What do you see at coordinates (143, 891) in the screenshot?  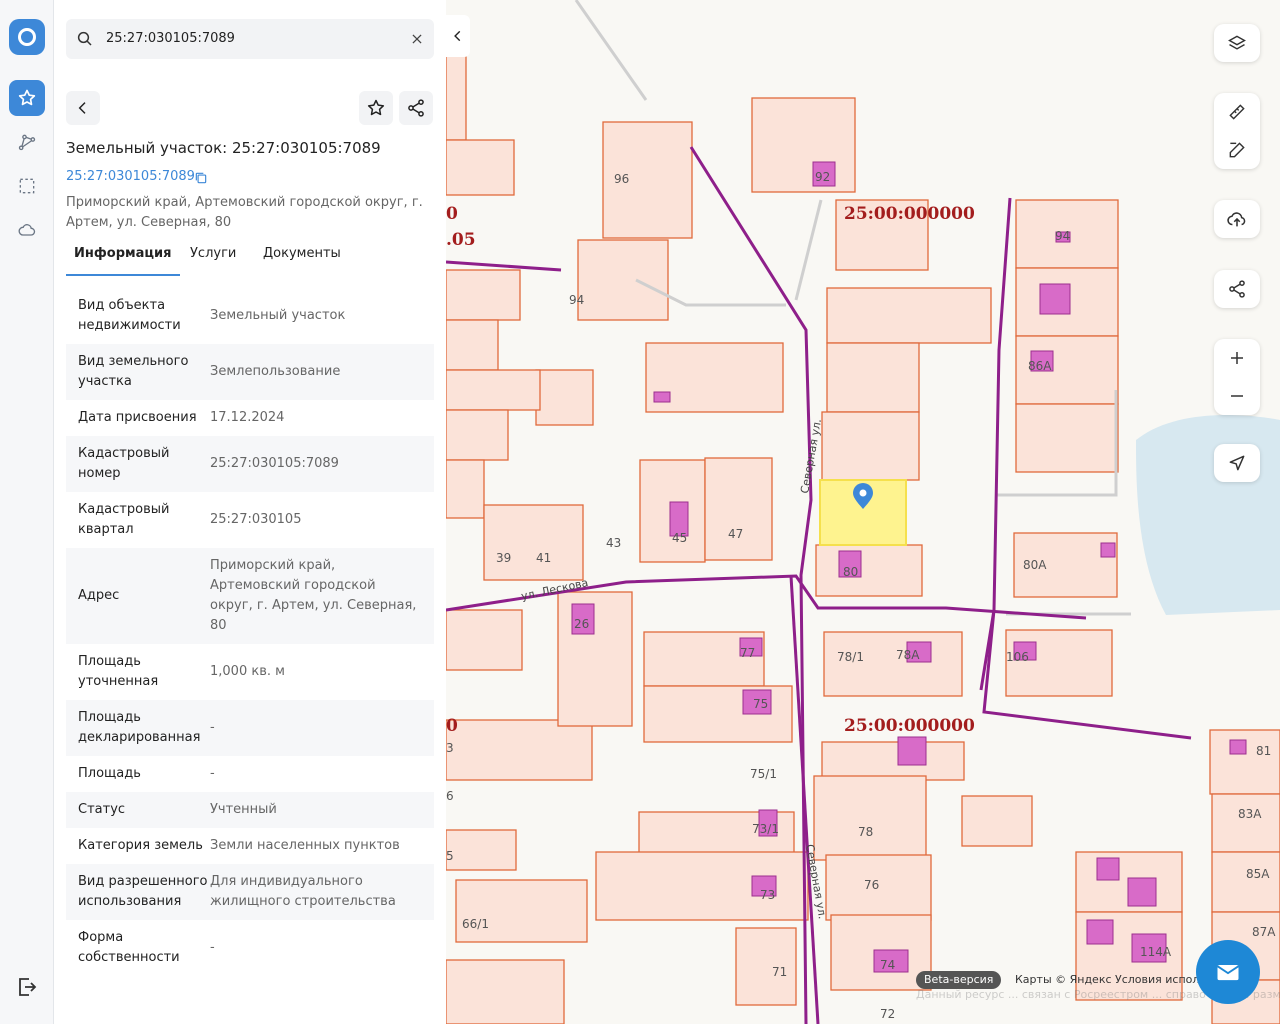 I see `info-row-key: Вид разрешенного использования` at bounding box center [143, 891].